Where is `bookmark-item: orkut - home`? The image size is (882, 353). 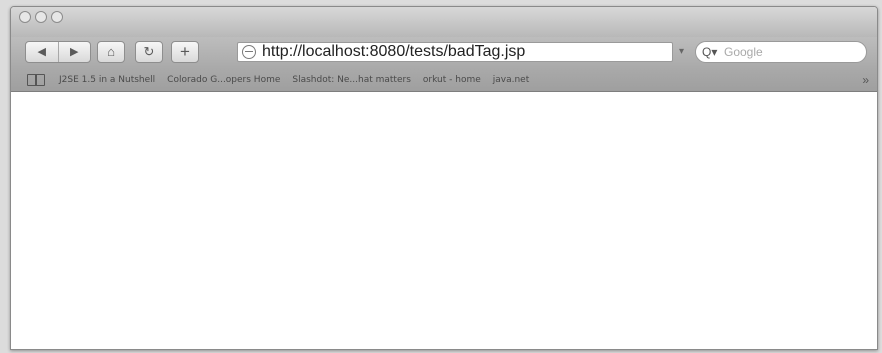 bookmark-item: orkut - home is located at coordinates (452, 80).